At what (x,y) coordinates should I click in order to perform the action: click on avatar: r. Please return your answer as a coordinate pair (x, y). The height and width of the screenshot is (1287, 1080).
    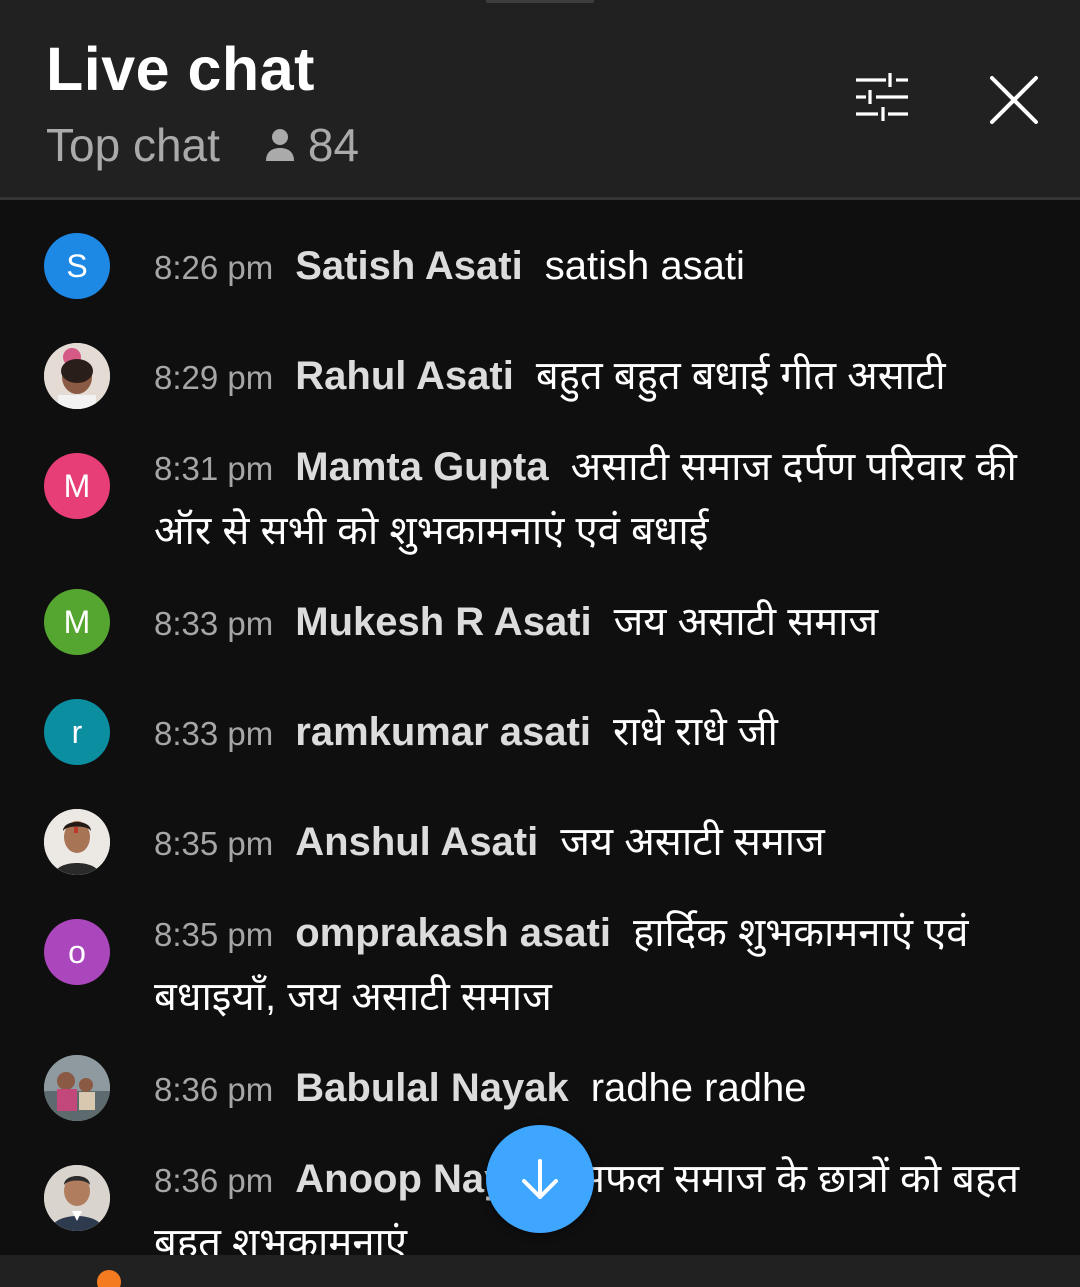
    Looking at the image, I should click on (77, 732).